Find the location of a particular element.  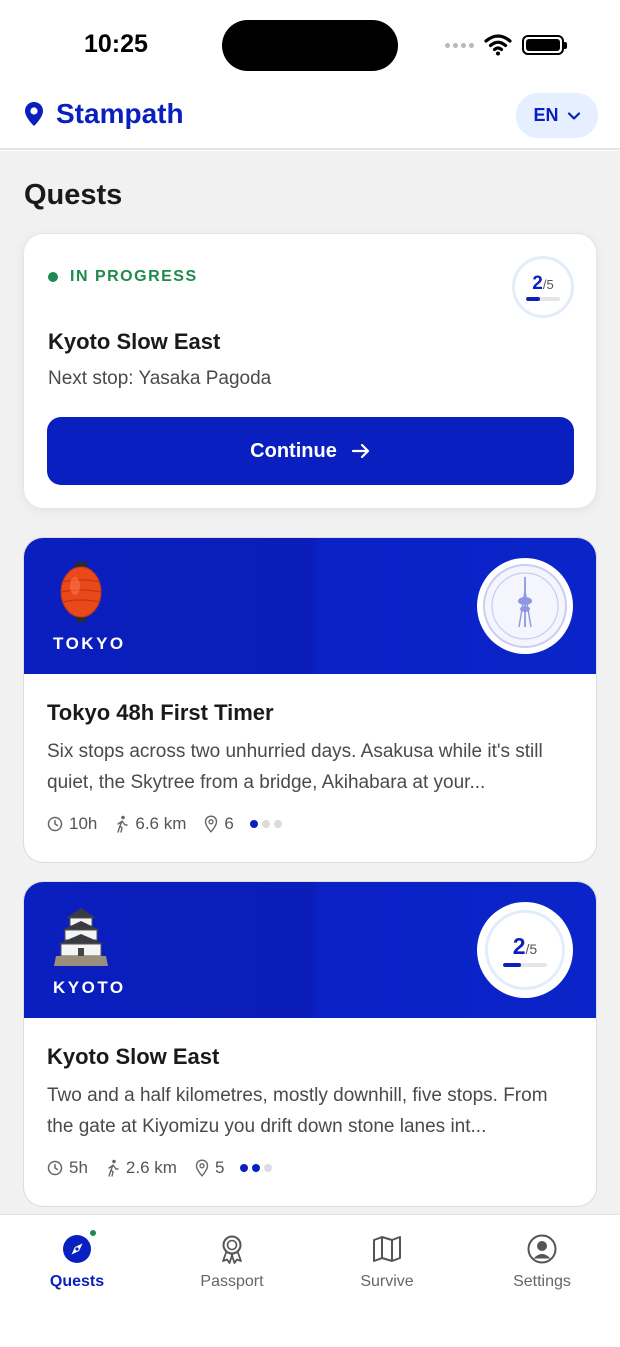

quest-meta: 5h 2.6 km 5 is located at coordinates (160, 1168).